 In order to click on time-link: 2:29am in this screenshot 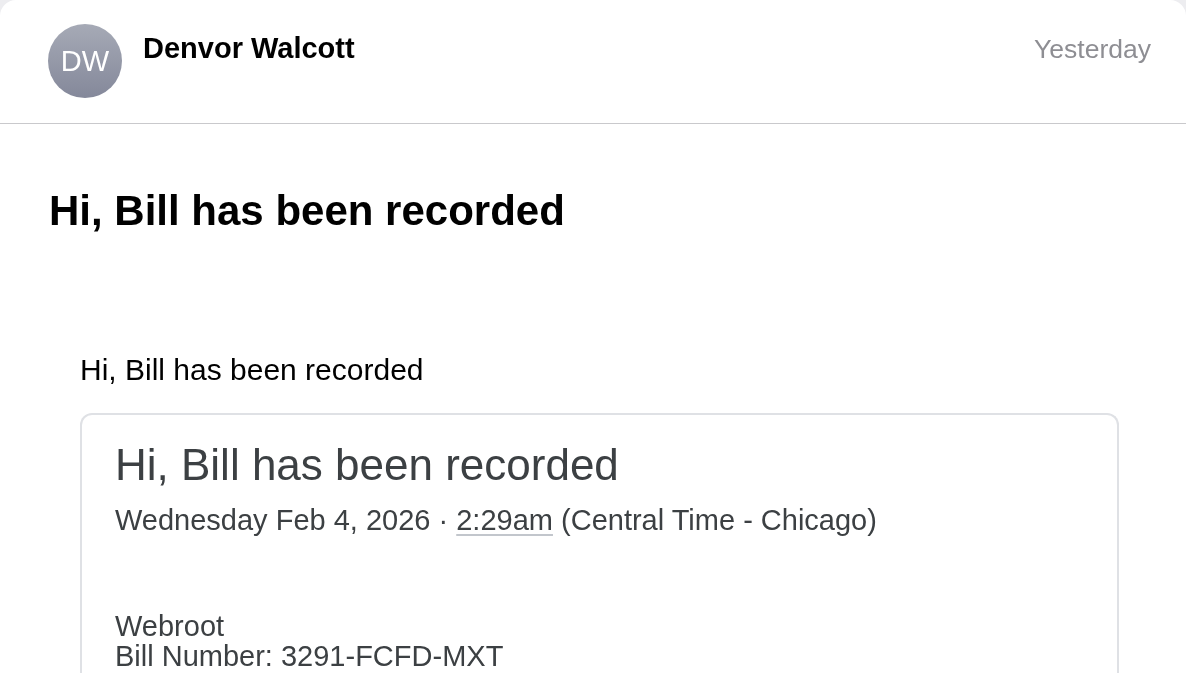, I will do `click(504, 520)`.